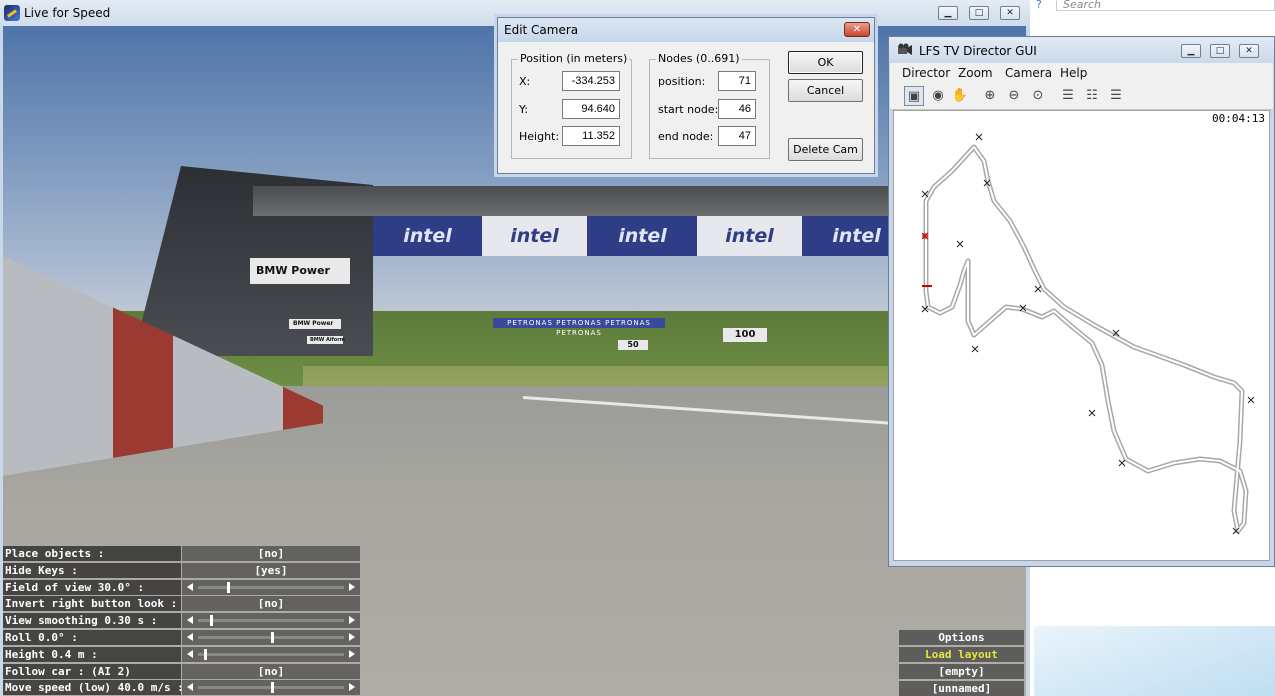  What do you see at coordinates (326, 340) in the screenshot?
I see `bmw-sign-small-2: BMW Alform` at bounding box center [326, 340].